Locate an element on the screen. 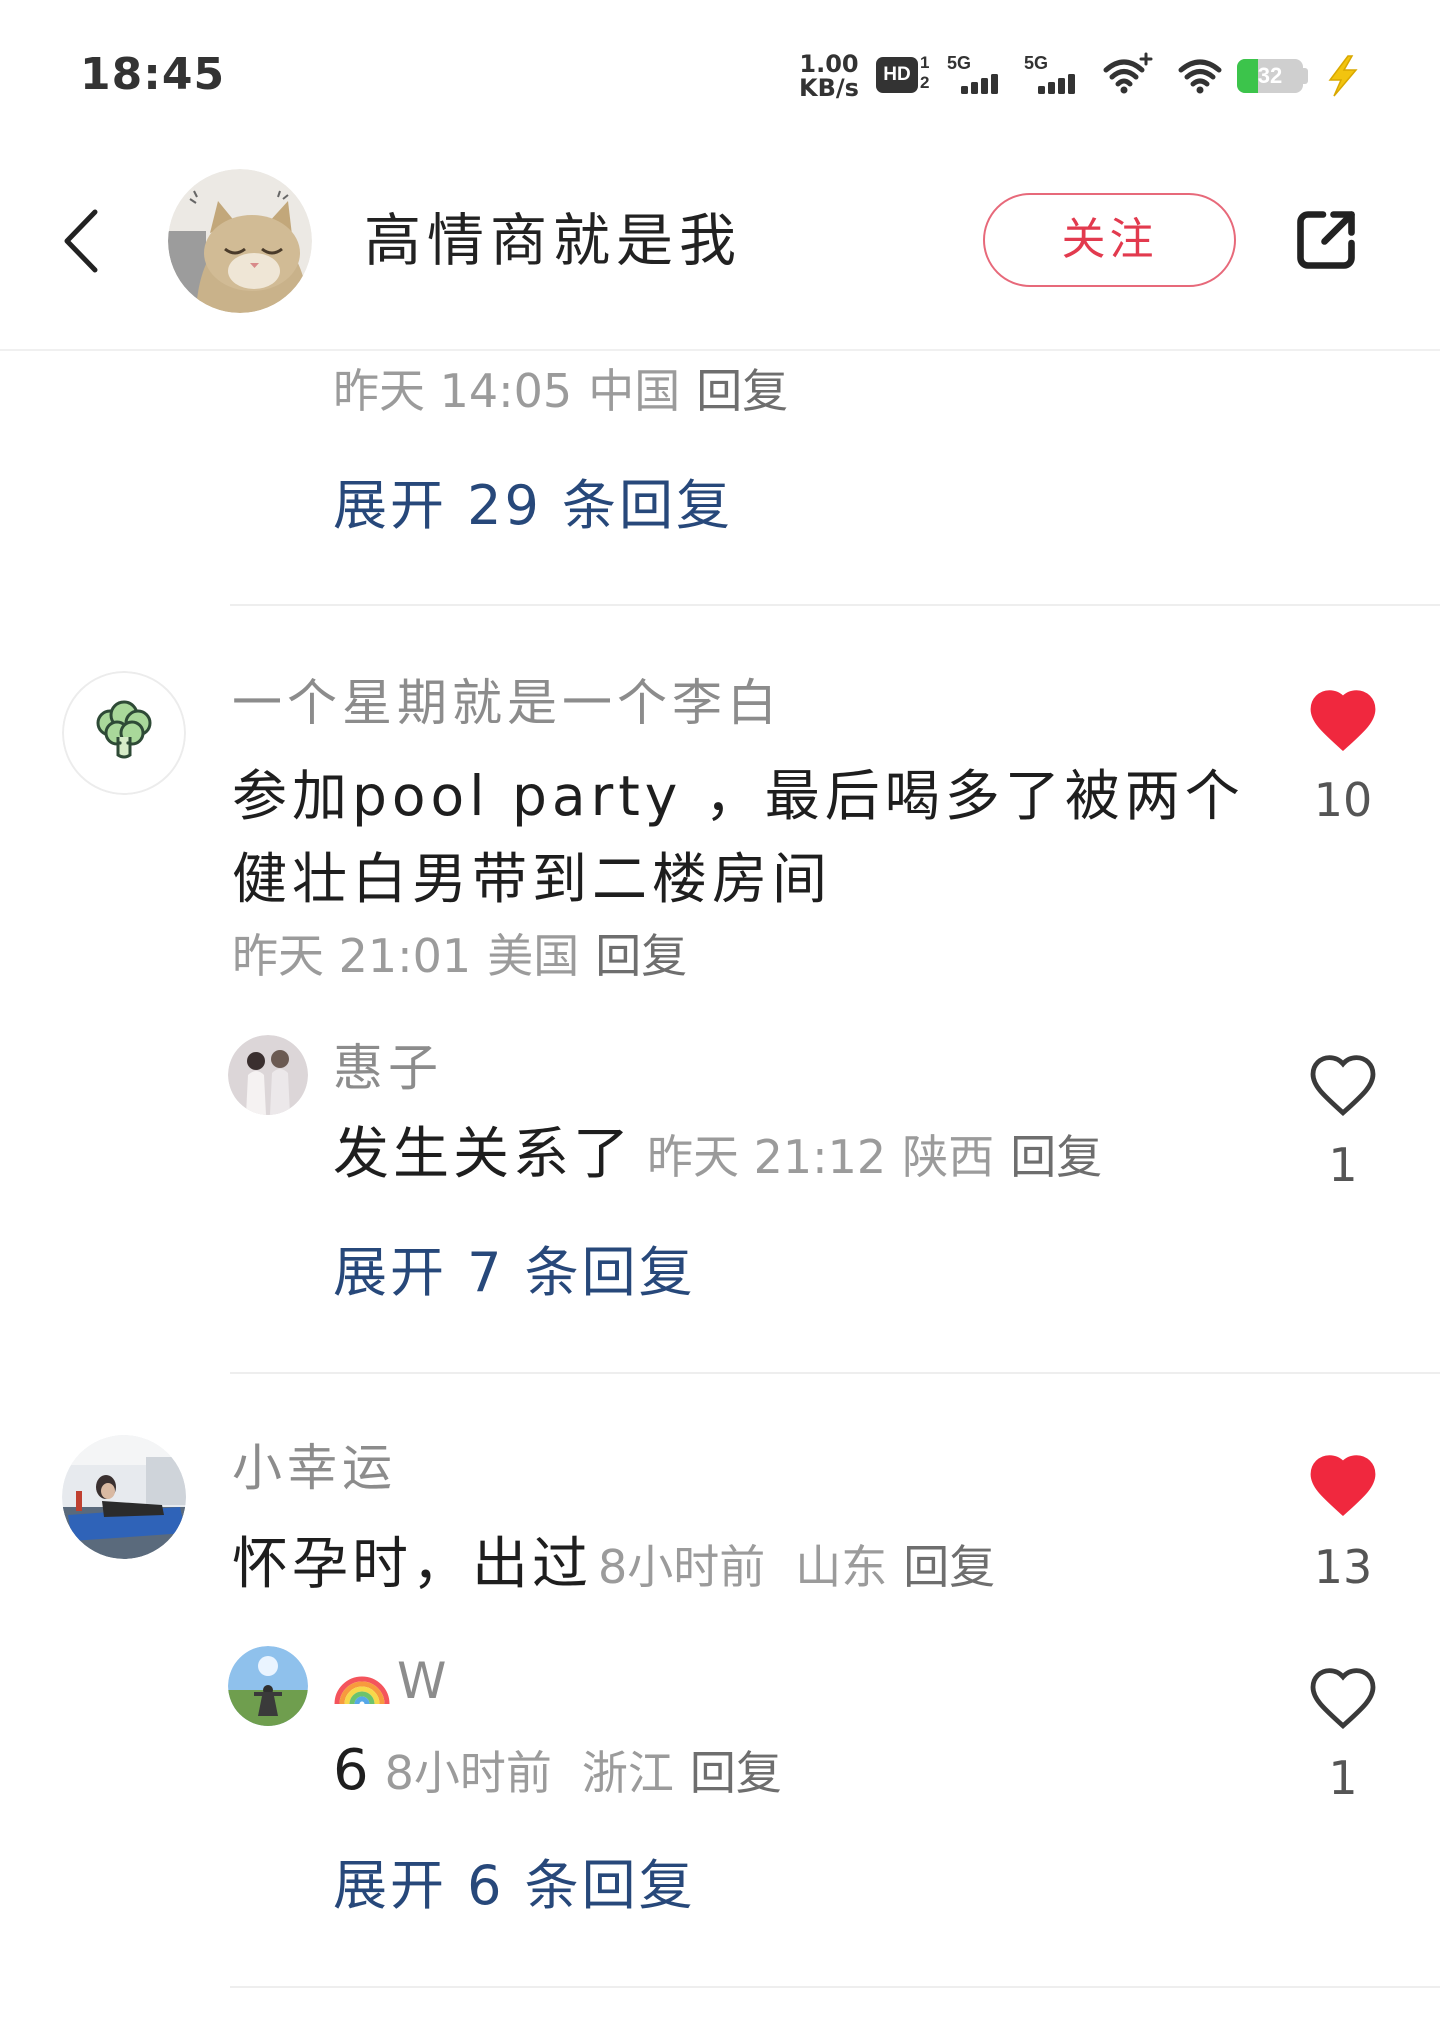 The width and height of the screenshot is (1440, 2020). comment-location: 山东 is located at coordinates (841, 1567).